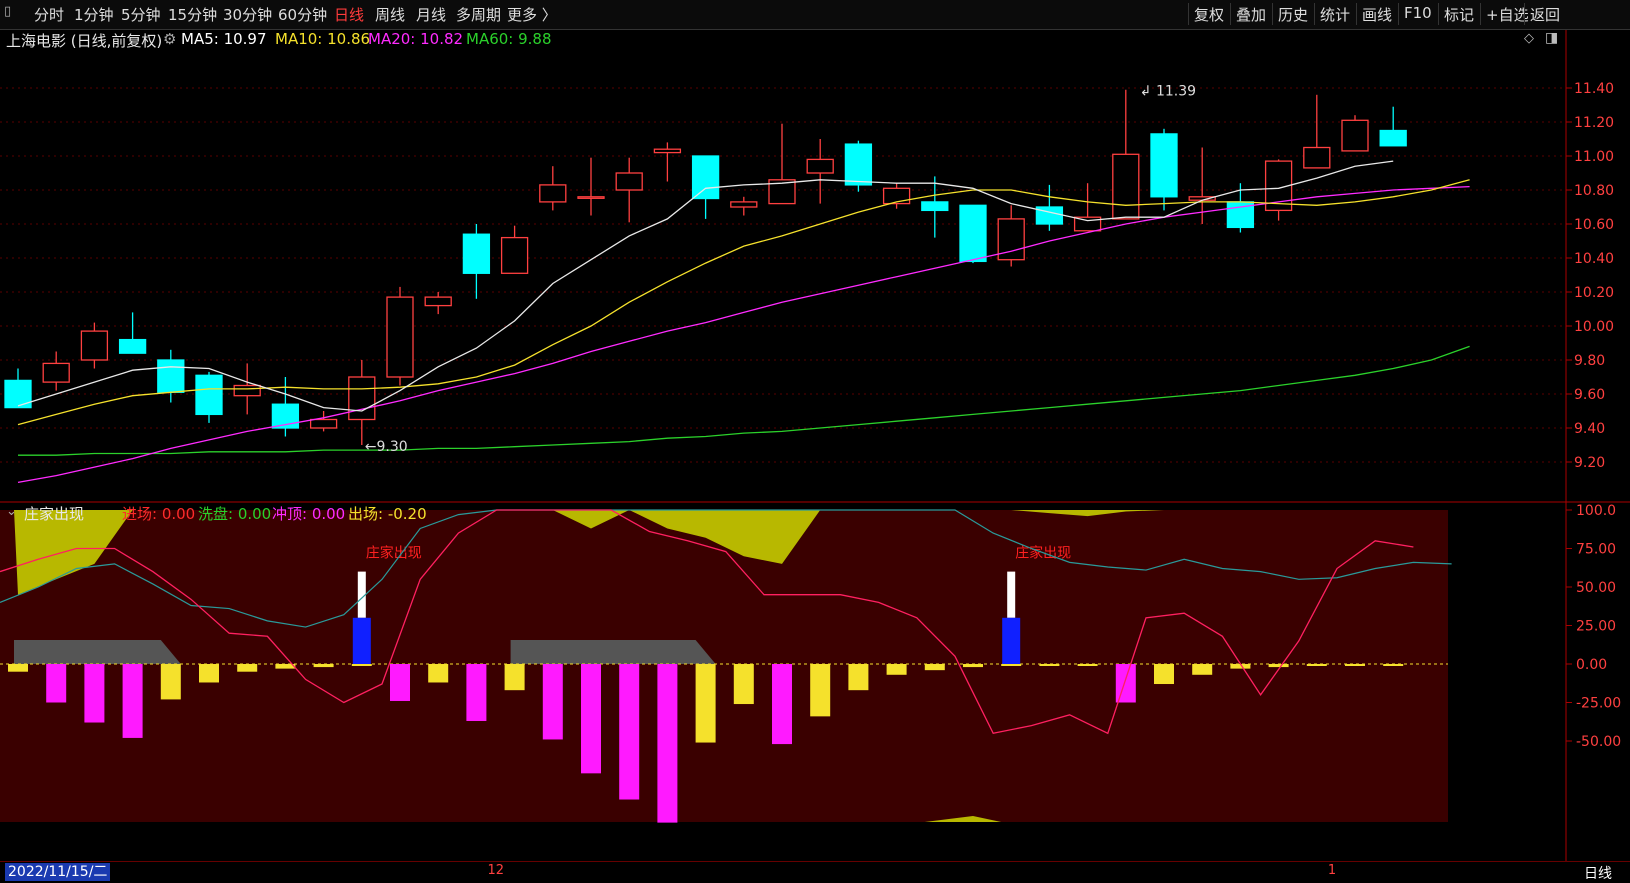 Image resolution: width=1630 pixels, height=883 pixels. Describe the element at coordinates (247, 14) in the screenshot. I see `period-tab-4: 30分钟` at that location.